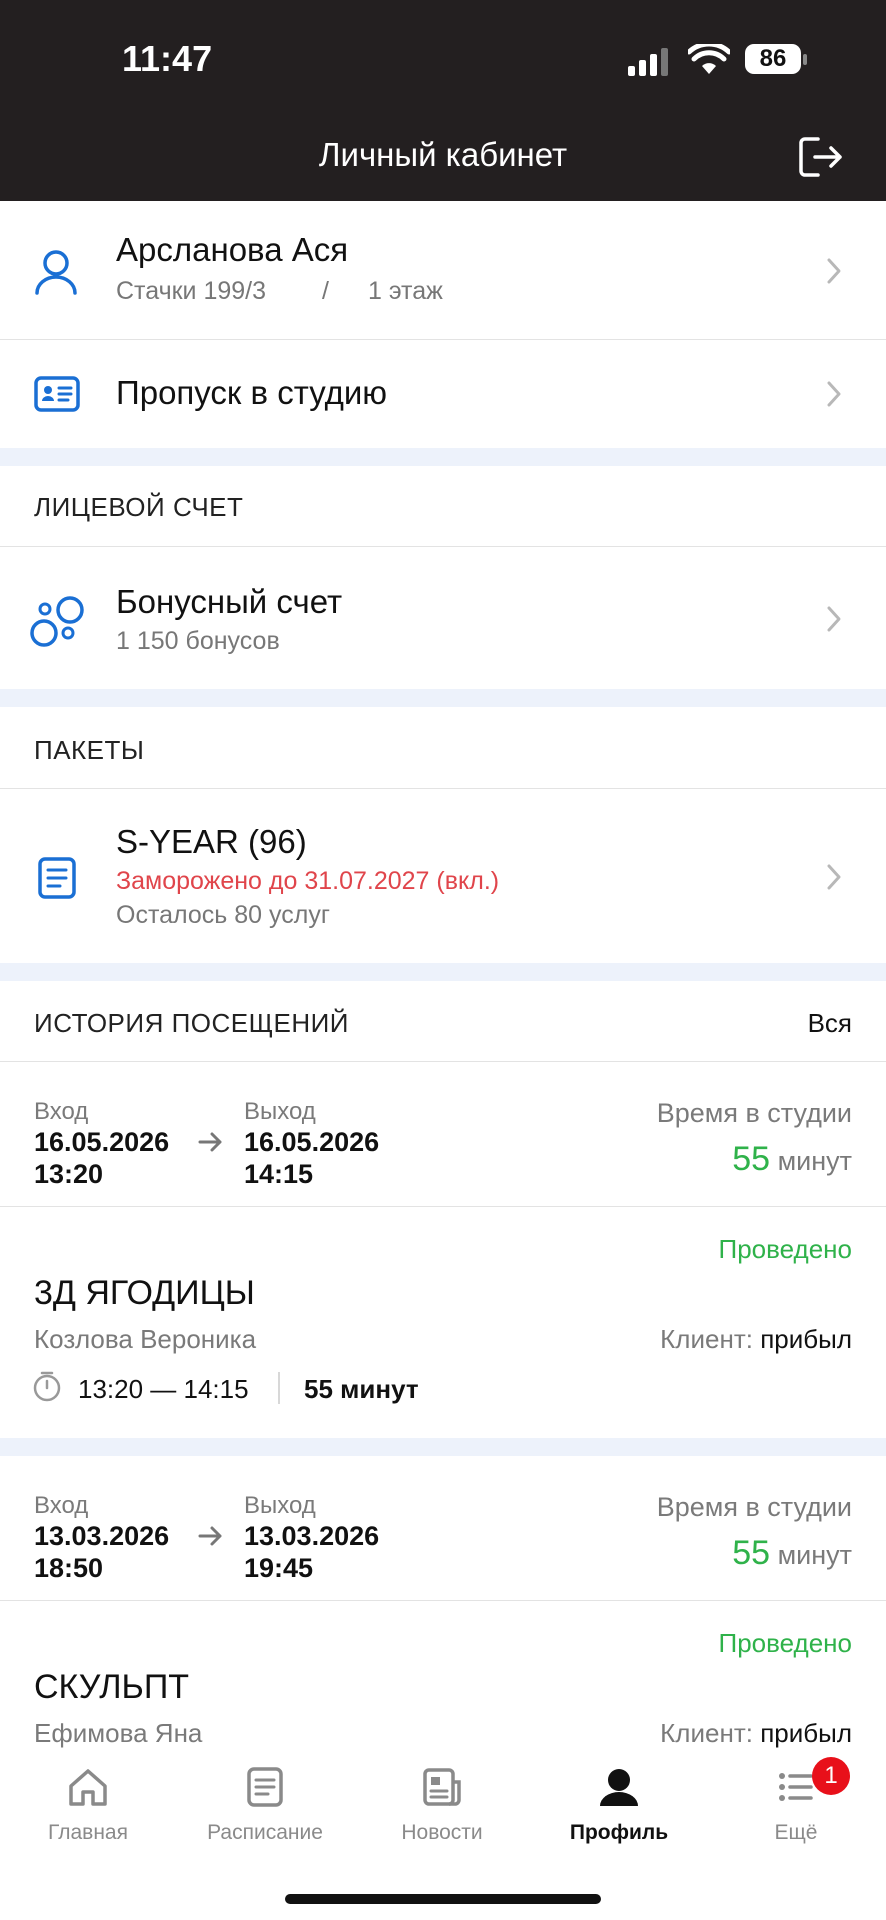  What do you see at coordinates (265, 1787) in the screenshot?
I see `schedule-icon` at bounding box center [265, 1787].